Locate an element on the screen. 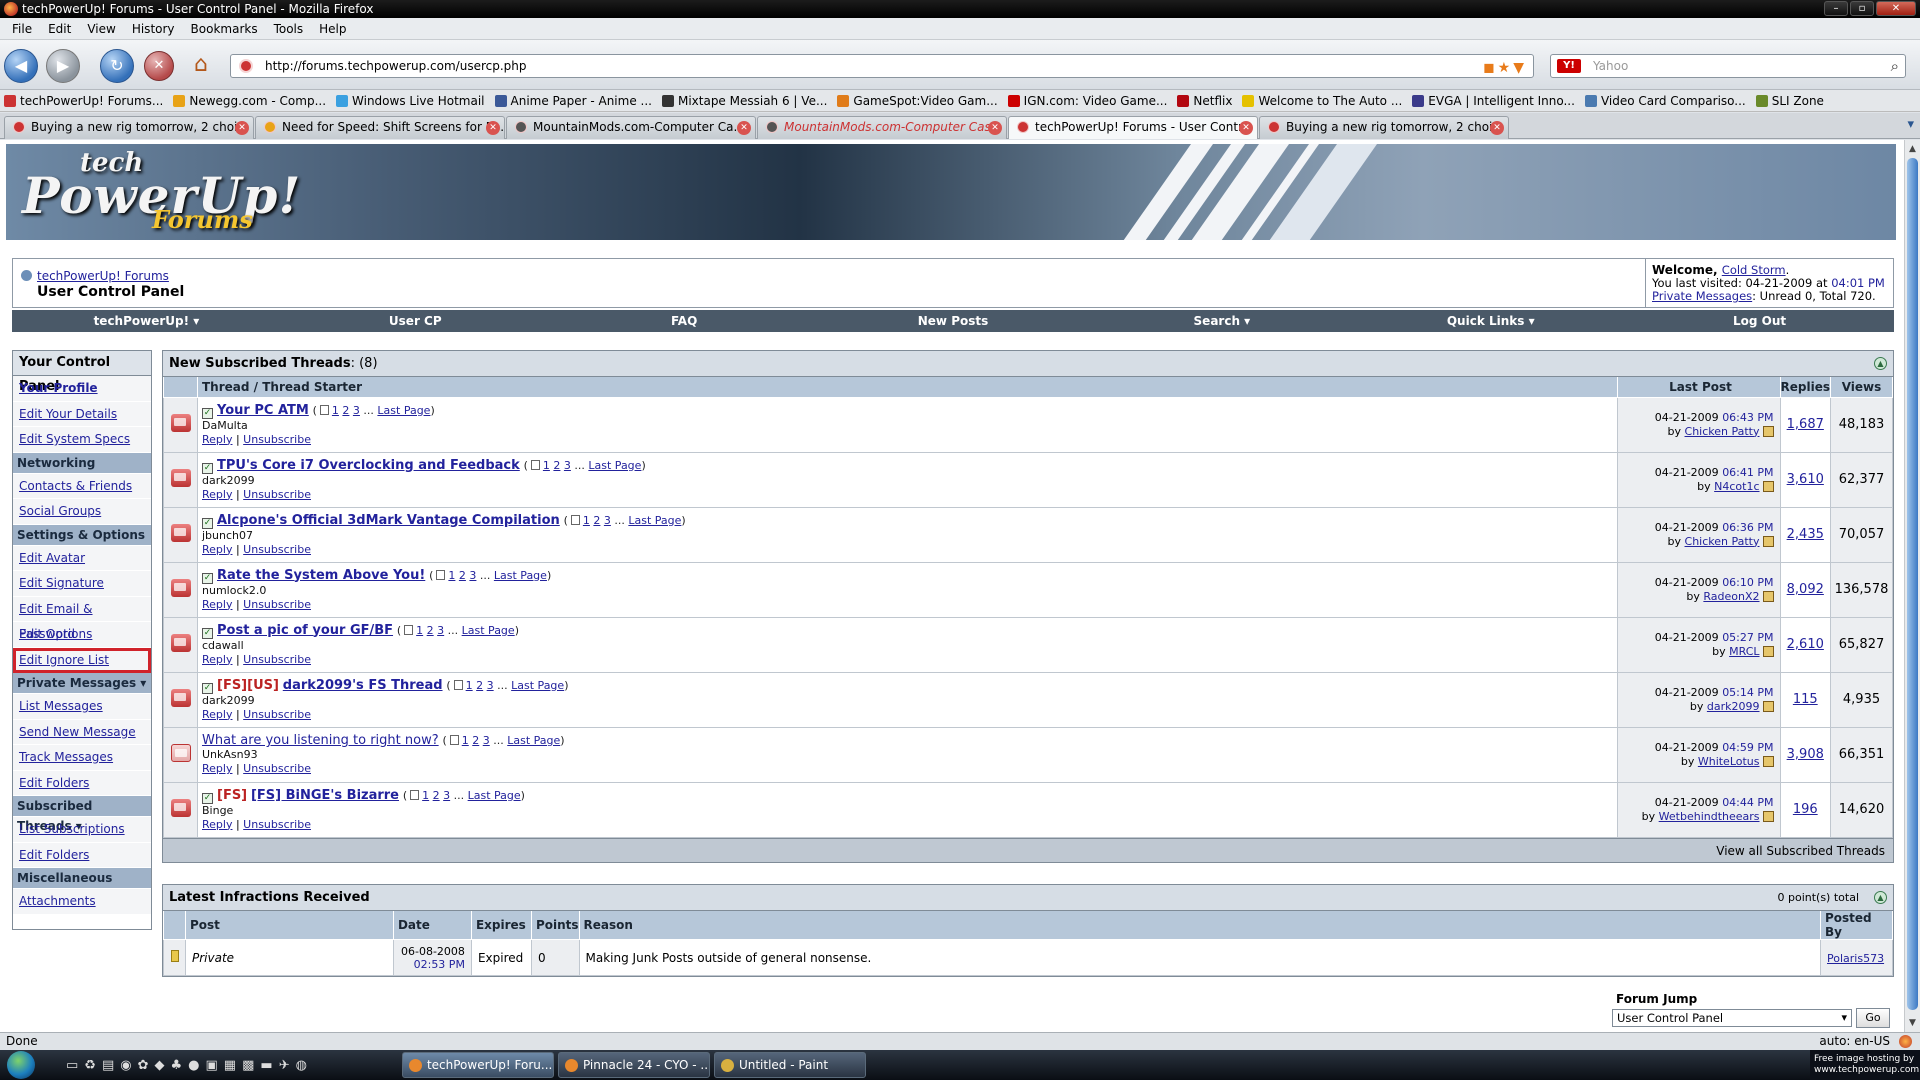 The image size is (1920, 1080). menu-edit: Edit is located at coordinates (59, 28).